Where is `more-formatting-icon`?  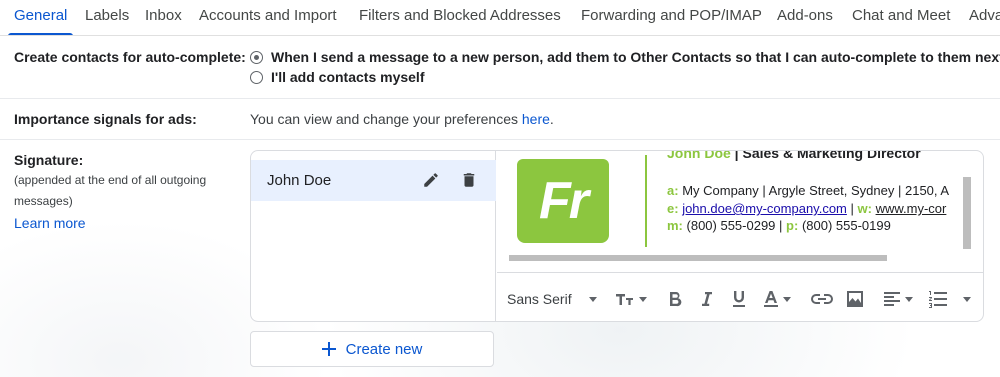
more-formatting-icon is located at coordinates (967, 299).